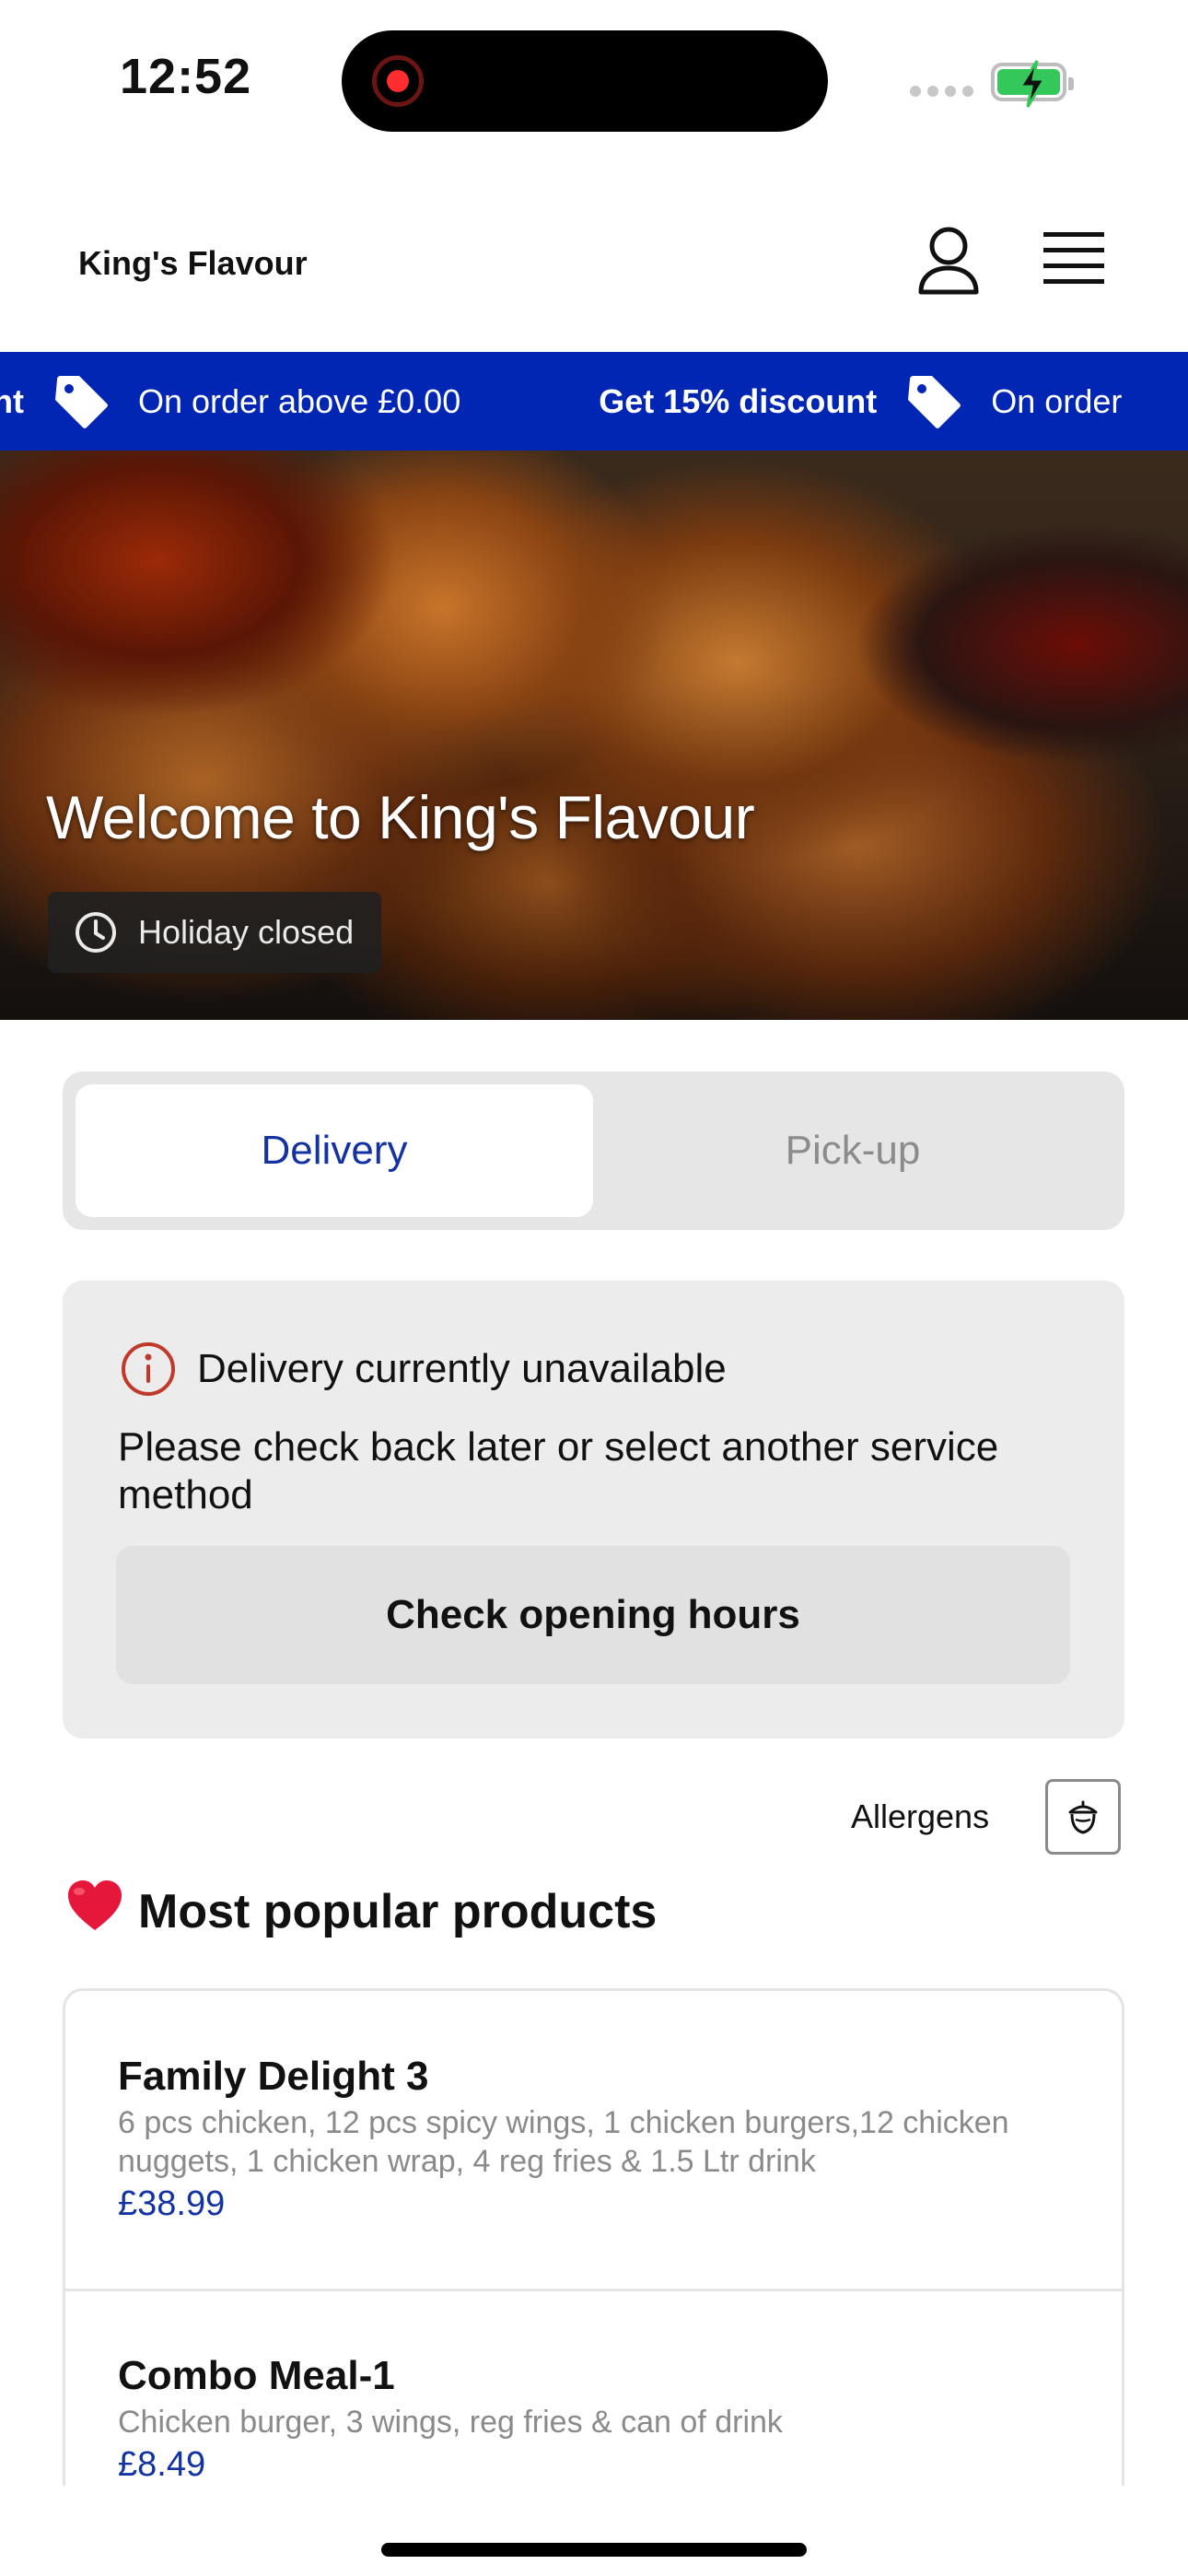 The height and width of the screenshot is (2576, 1188). I want to click on recording-indicator-icon, so click(398, 81).